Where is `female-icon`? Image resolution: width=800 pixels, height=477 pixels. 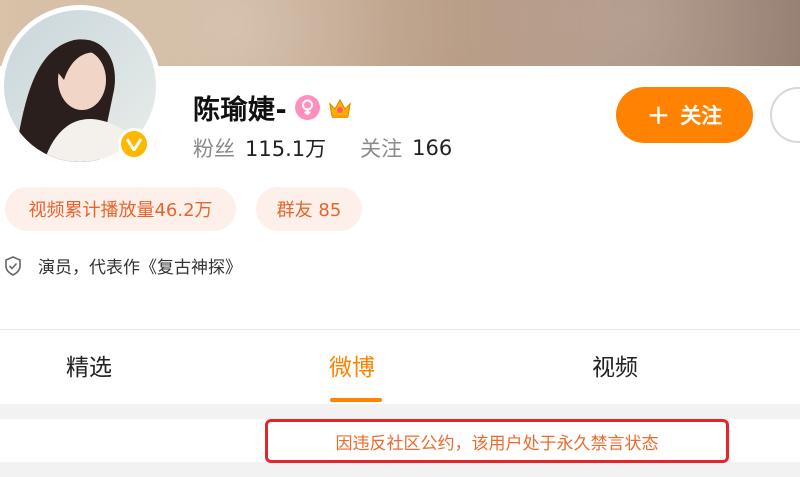
female-icon is located at coordinates (308, 107).